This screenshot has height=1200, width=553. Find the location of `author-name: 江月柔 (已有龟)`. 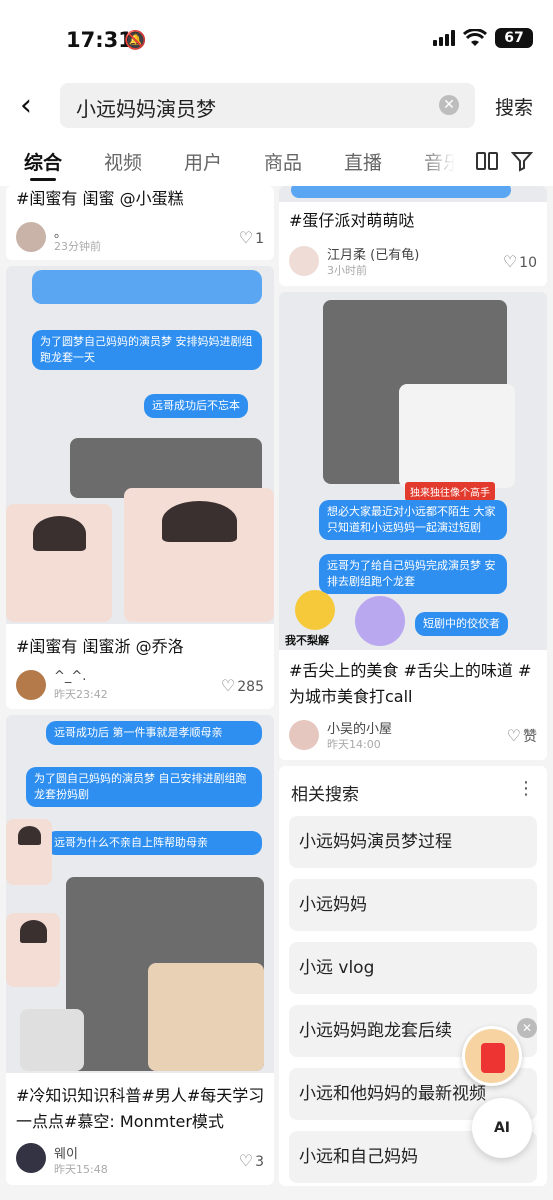

author-name: 江月柔 (已有龟) is located at coordinates (373, 253).